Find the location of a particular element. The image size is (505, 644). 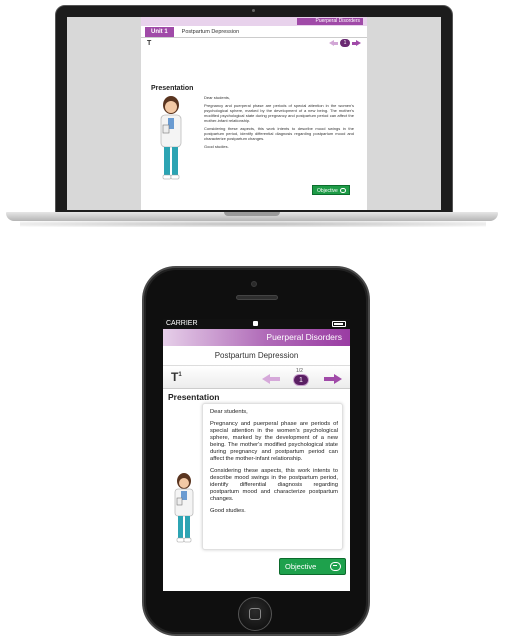

phone-camera is located at coordinates (254, 284).